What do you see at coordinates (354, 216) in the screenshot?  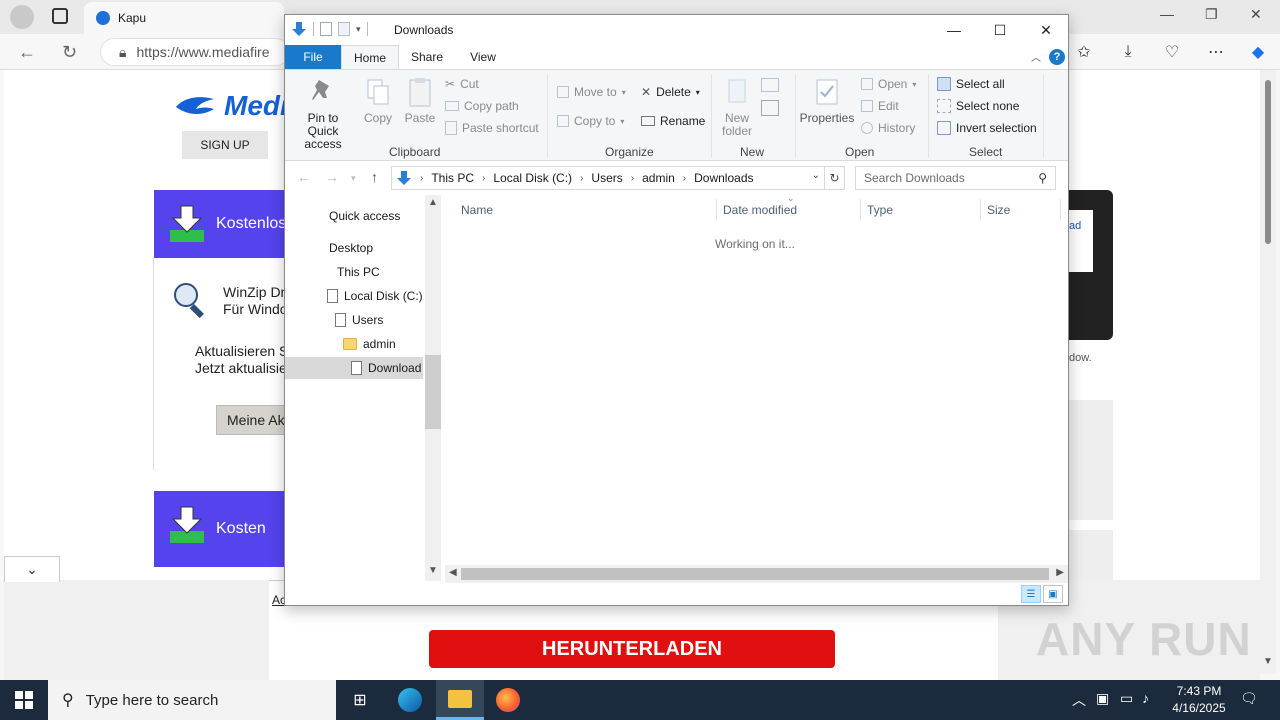 I see `nav-quick-access: Quick access` at bounding box center [354, 216].